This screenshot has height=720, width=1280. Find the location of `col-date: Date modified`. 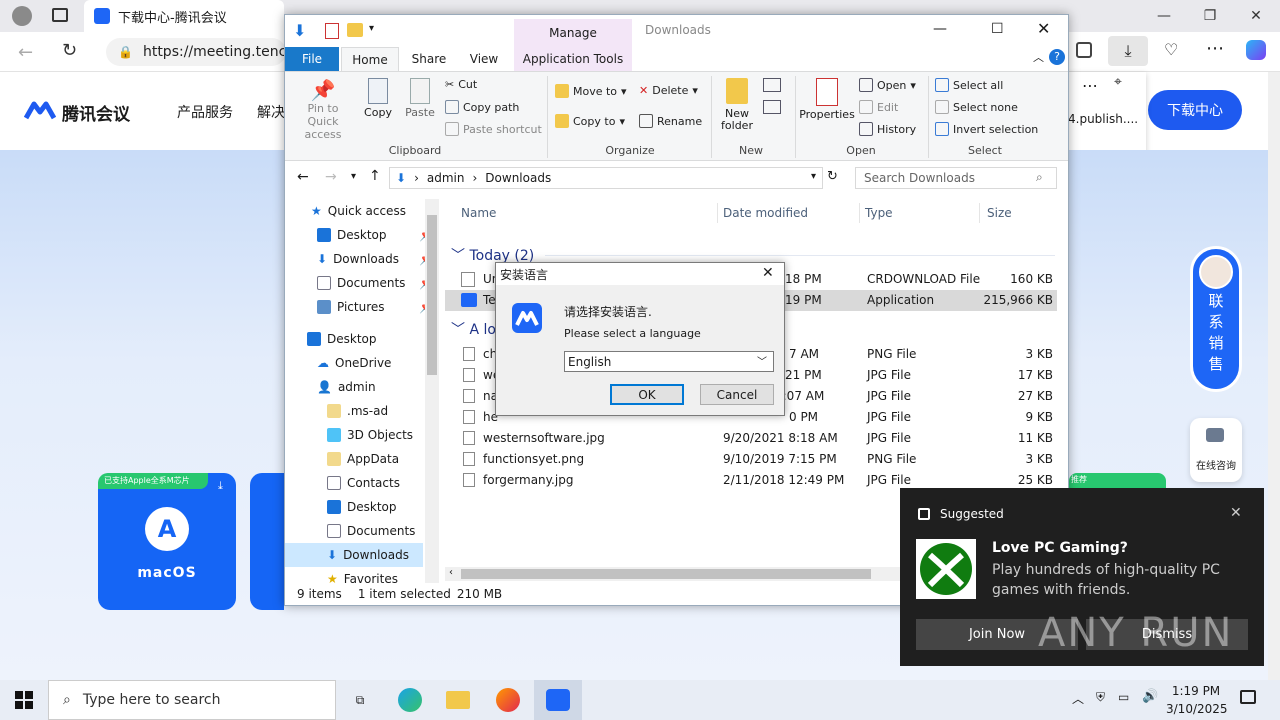

col-date: Date modified is located at coordinates (765, 213).